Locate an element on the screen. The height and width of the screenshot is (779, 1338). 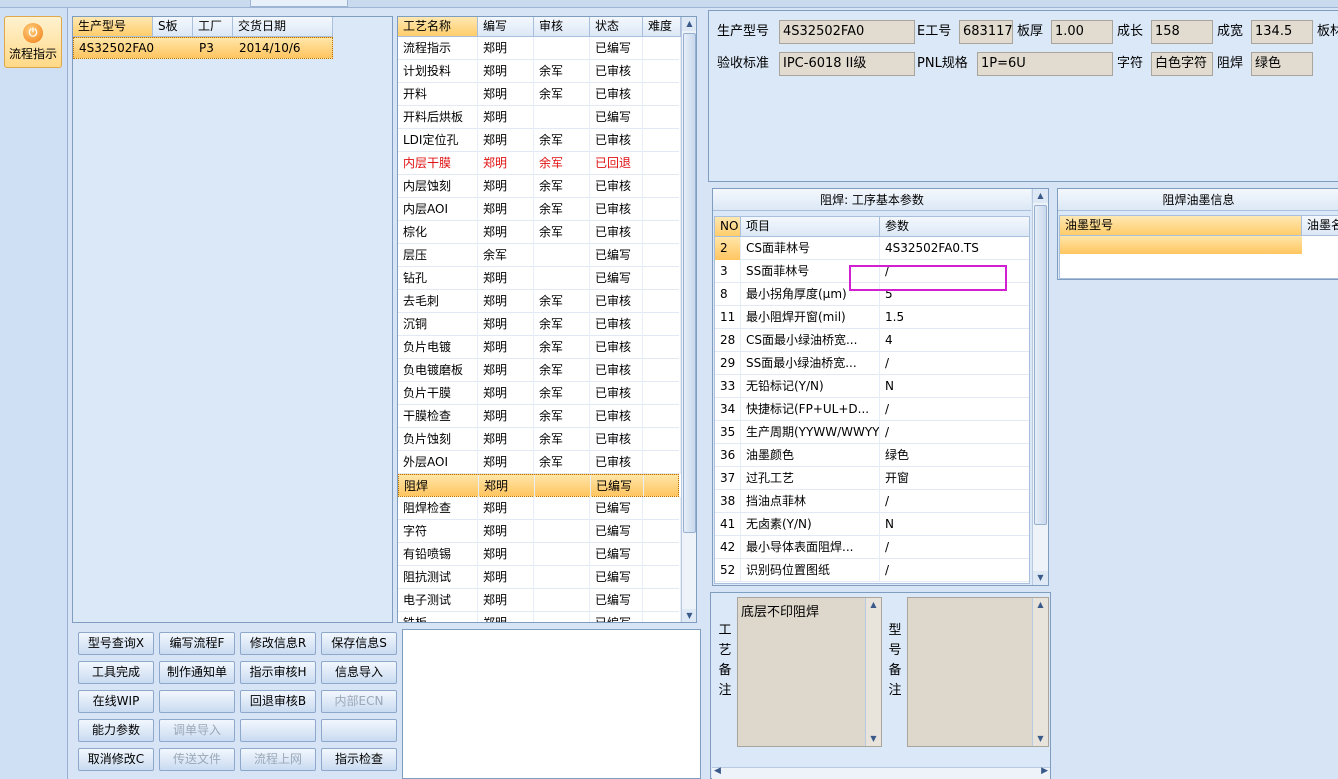
process-header-0: 工艺名称 is located at coordinates (438, 27).